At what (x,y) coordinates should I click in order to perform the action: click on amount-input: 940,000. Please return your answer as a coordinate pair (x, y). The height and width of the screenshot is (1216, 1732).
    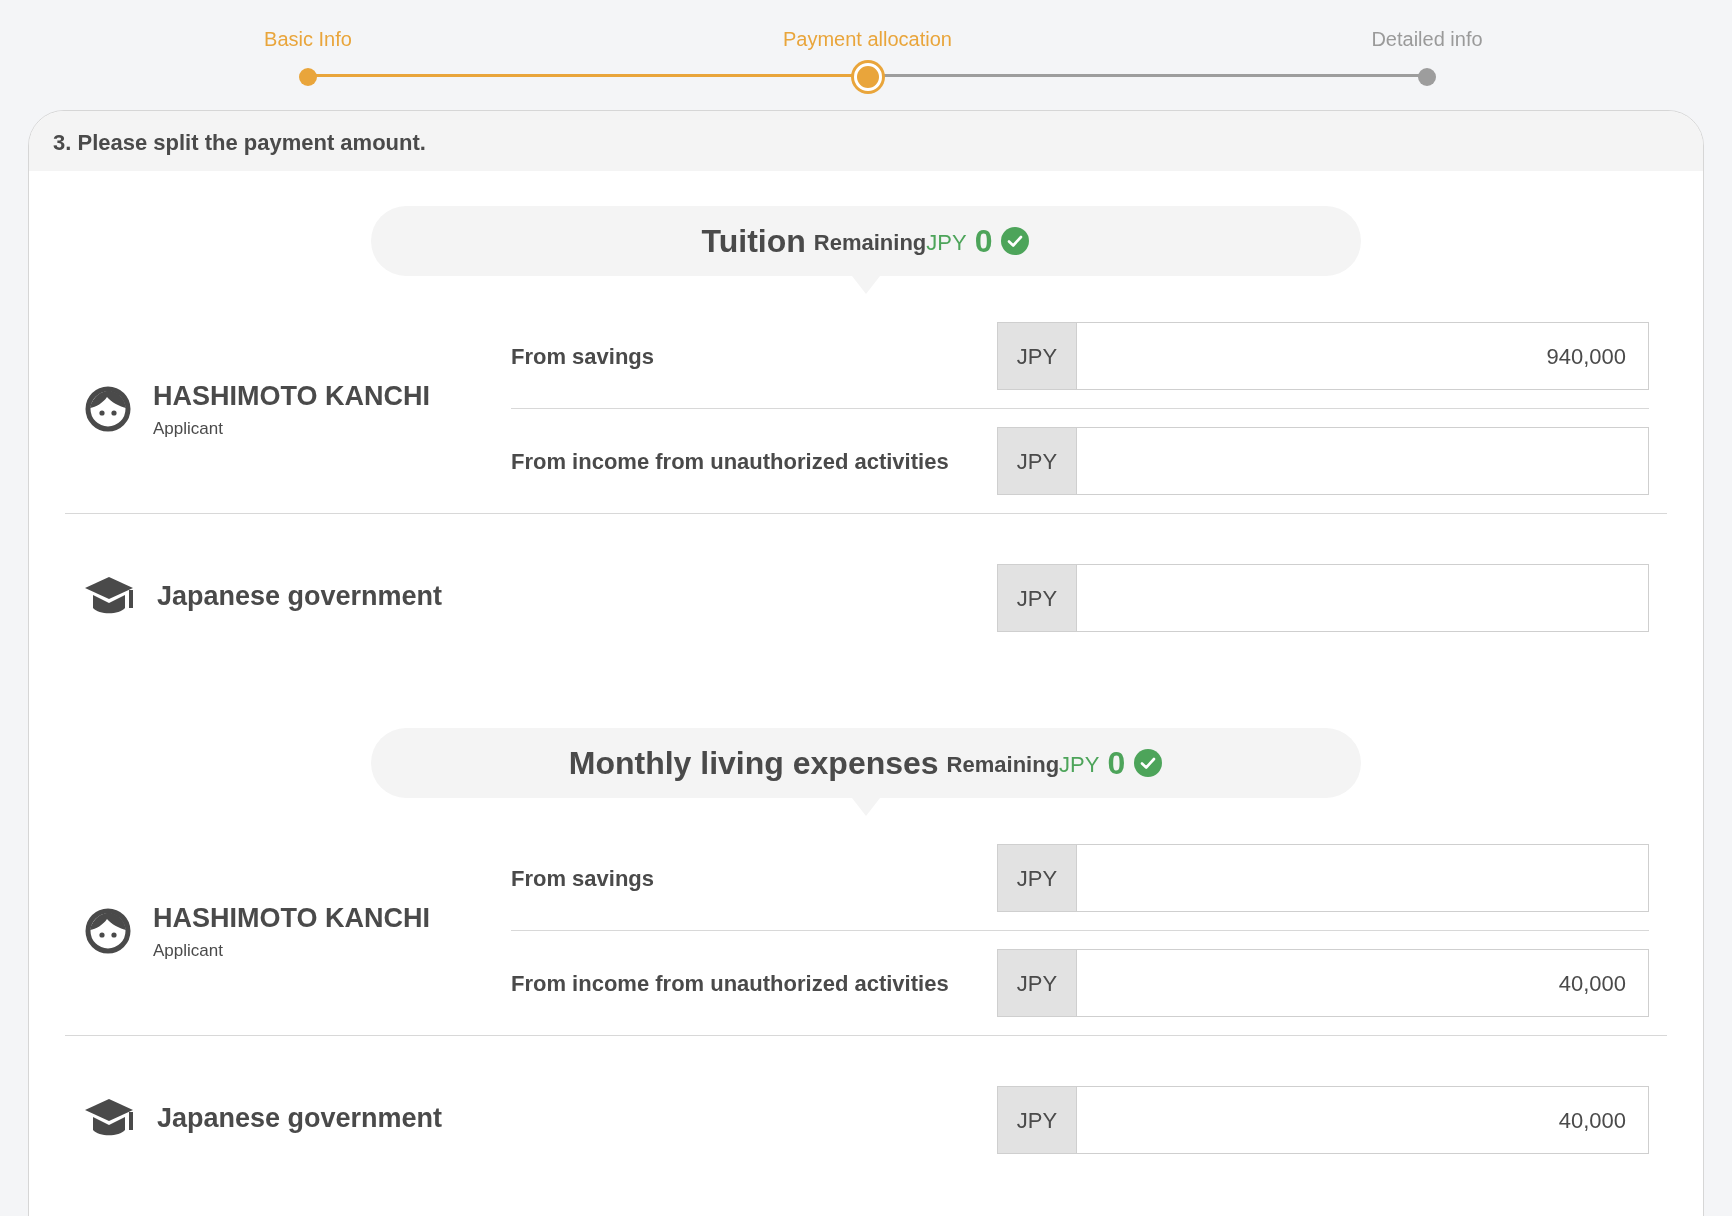
    Looking at the image, I should click on (1363, 356).